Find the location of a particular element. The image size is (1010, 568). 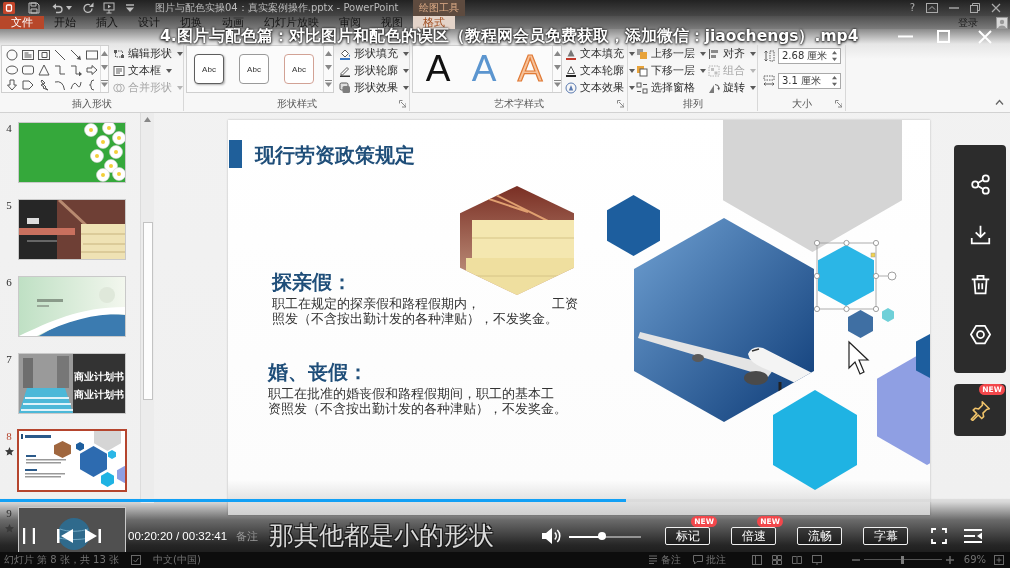

wordart-gallery: A A A is located at coordinates (487, 69).